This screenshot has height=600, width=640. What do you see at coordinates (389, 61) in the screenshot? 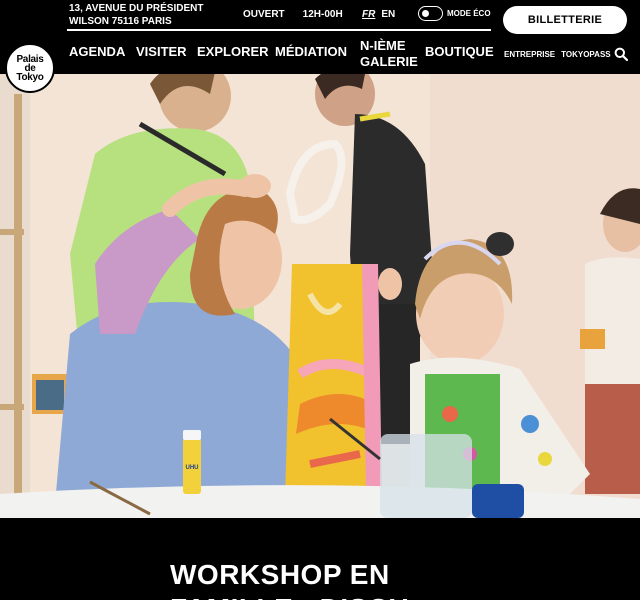
I see `nav-galerie-line-2: GALERIE` at bounding box center [389, 61].